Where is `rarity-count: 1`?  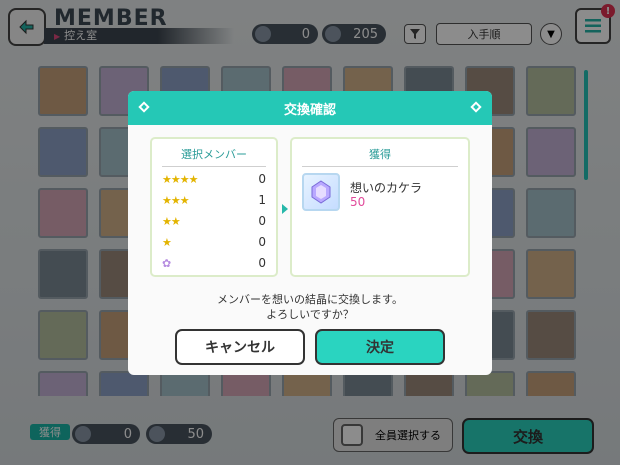 rarity-count: 1 is located at coordinates (262, 200).